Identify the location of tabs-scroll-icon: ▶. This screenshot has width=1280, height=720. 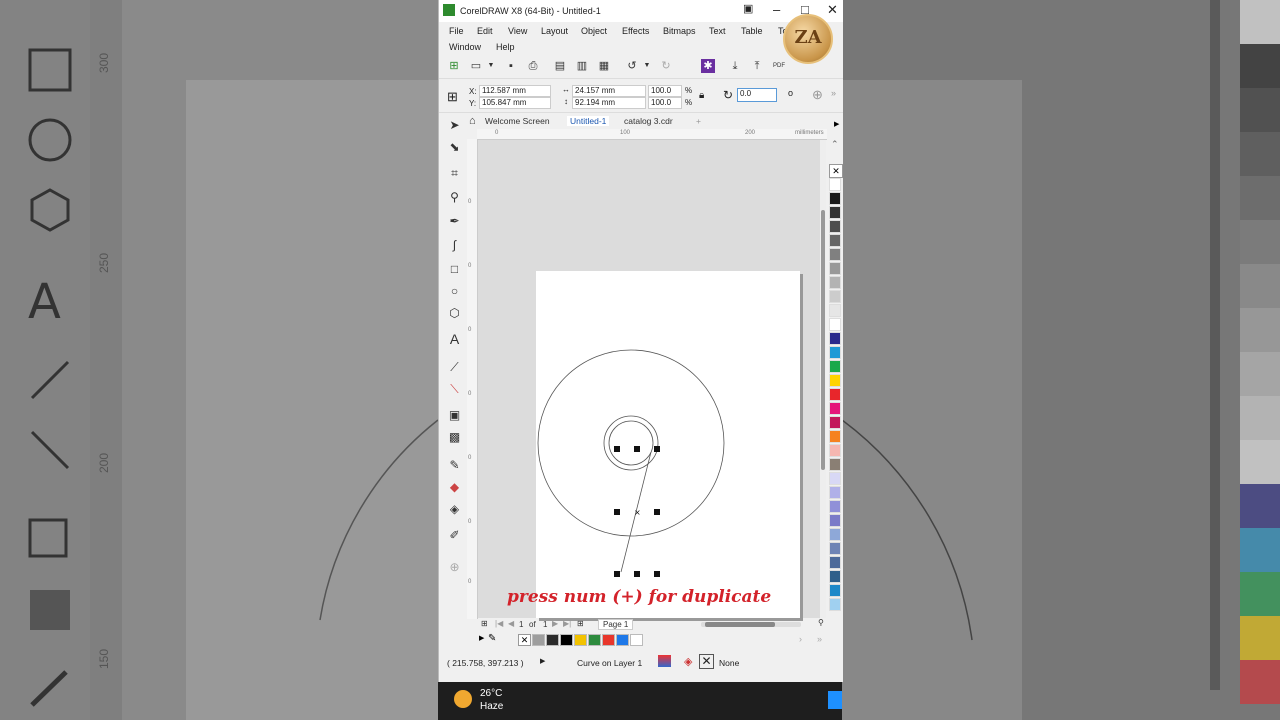
(836, 124).